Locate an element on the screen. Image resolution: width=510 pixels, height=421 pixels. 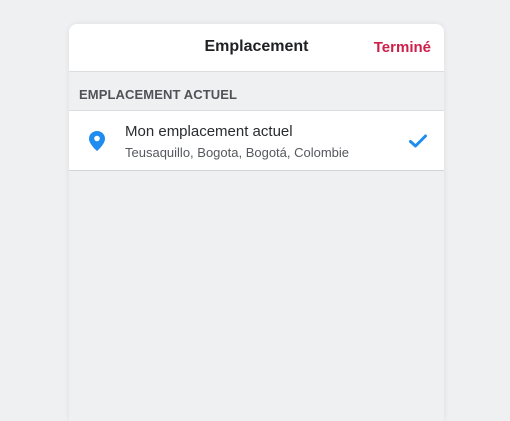
location-subtitle: Teusaquillo, Bogota, Bogotá, Colombie is located at coordinates (237, 152).